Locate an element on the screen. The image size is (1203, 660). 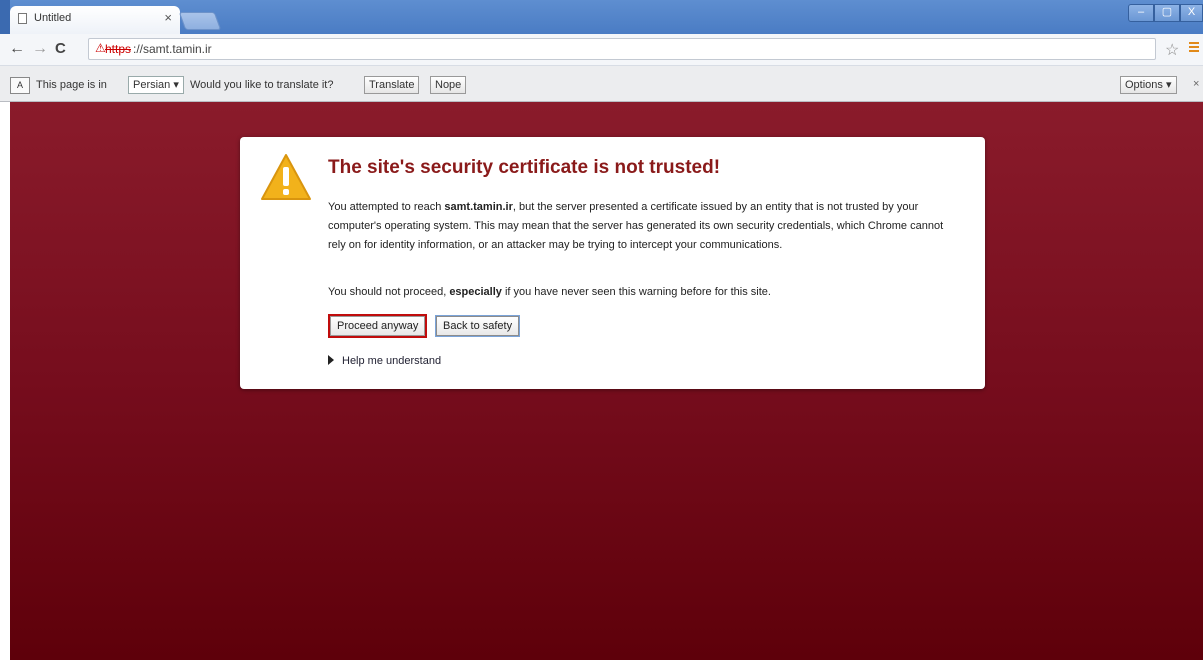
minimize-button: – is located at coordinates (1141, 13).